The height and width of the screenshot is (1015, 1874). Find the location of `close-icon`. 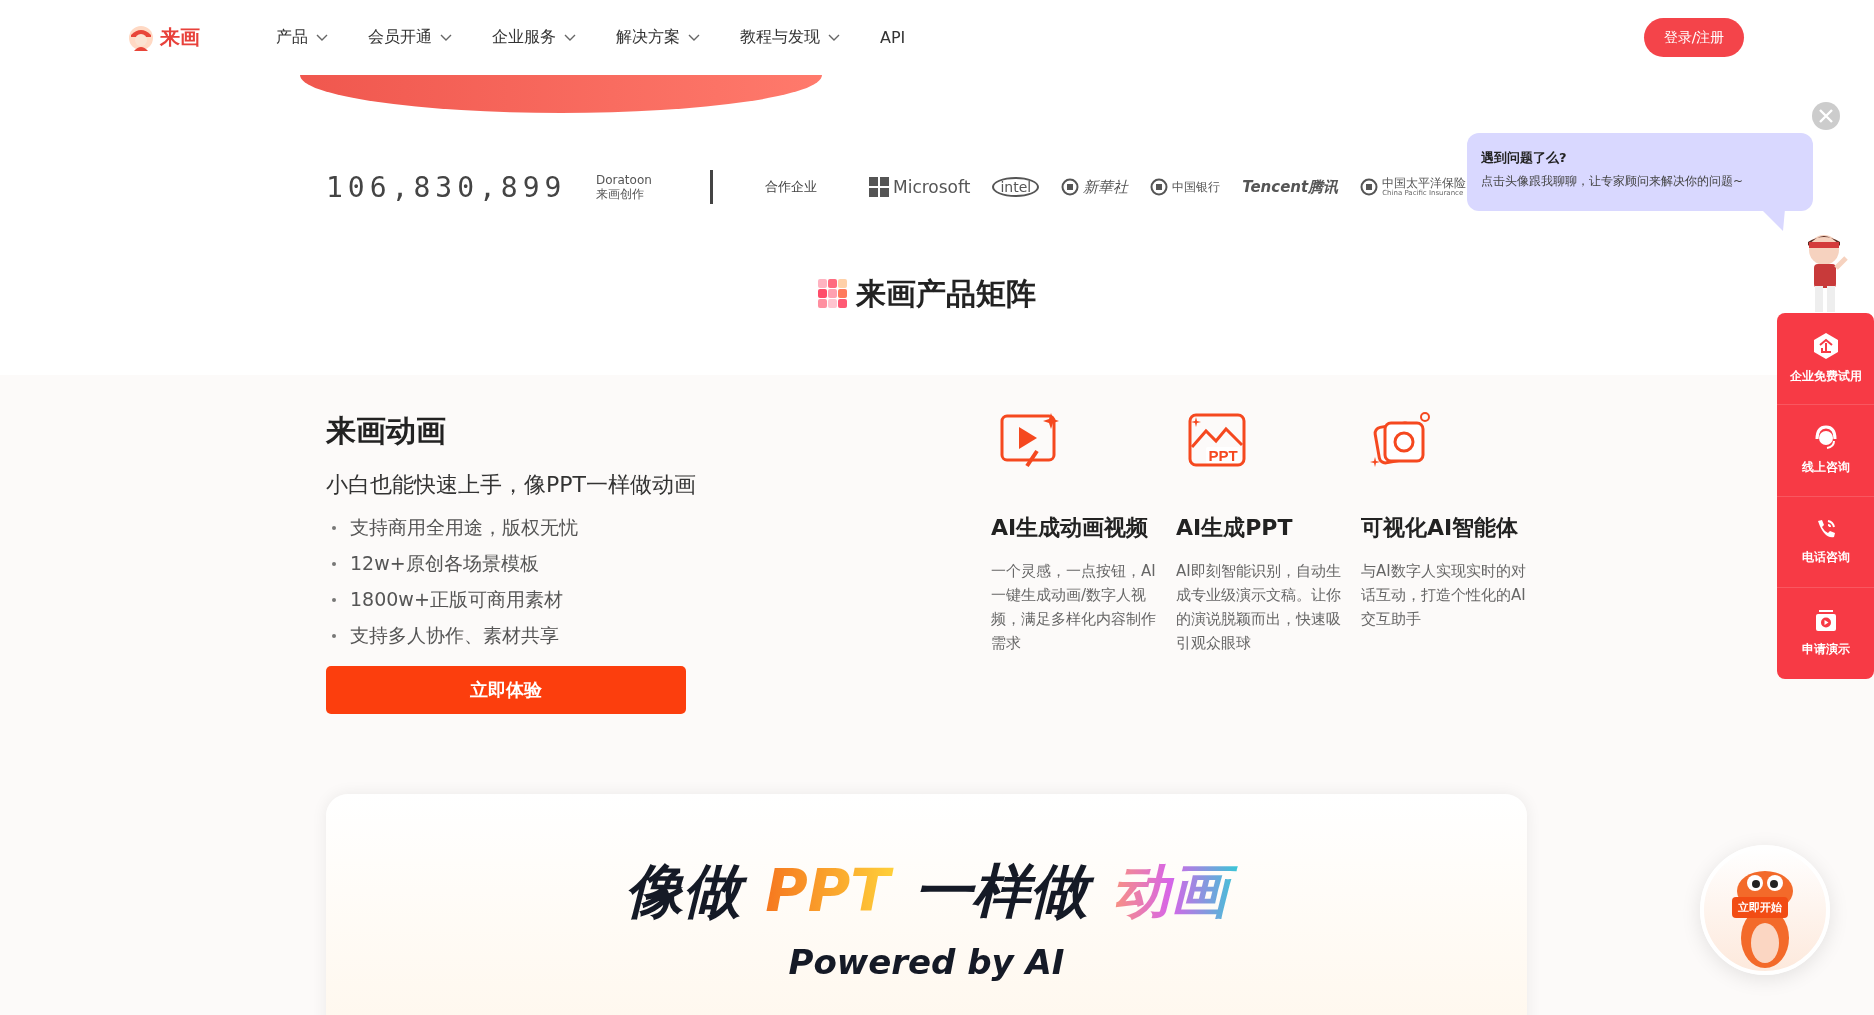

close-icon is located at coordinates (1826, 116).